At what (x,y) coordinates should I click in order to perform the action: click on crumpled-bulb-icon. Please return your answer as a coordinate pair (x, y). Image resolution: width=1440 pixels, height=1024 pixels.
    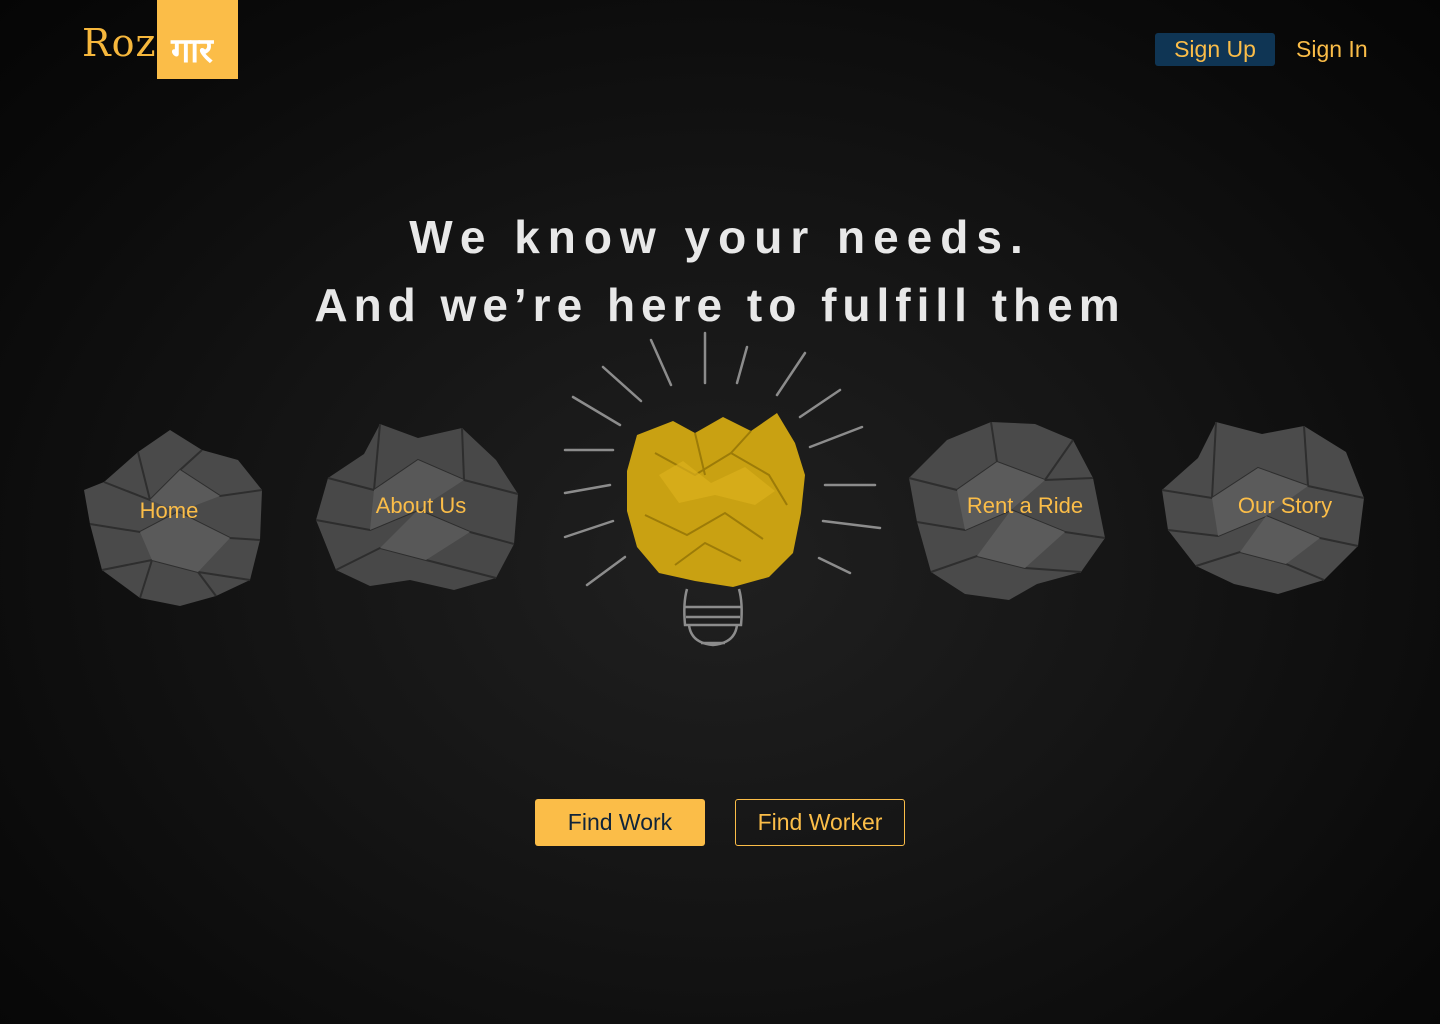
    Looking at the image, I should click on (716, 500).